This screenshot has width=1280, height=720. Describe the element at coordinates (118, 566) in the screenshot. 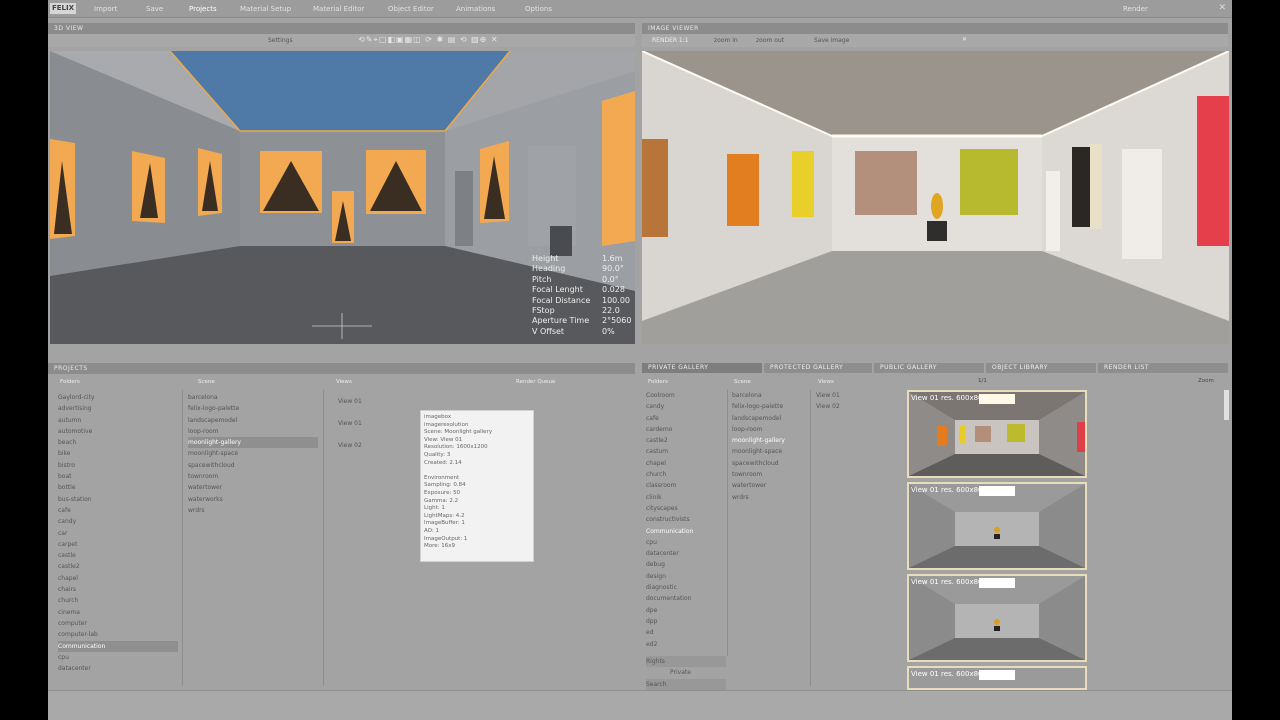

I see `folder-item: castle2` at that location.